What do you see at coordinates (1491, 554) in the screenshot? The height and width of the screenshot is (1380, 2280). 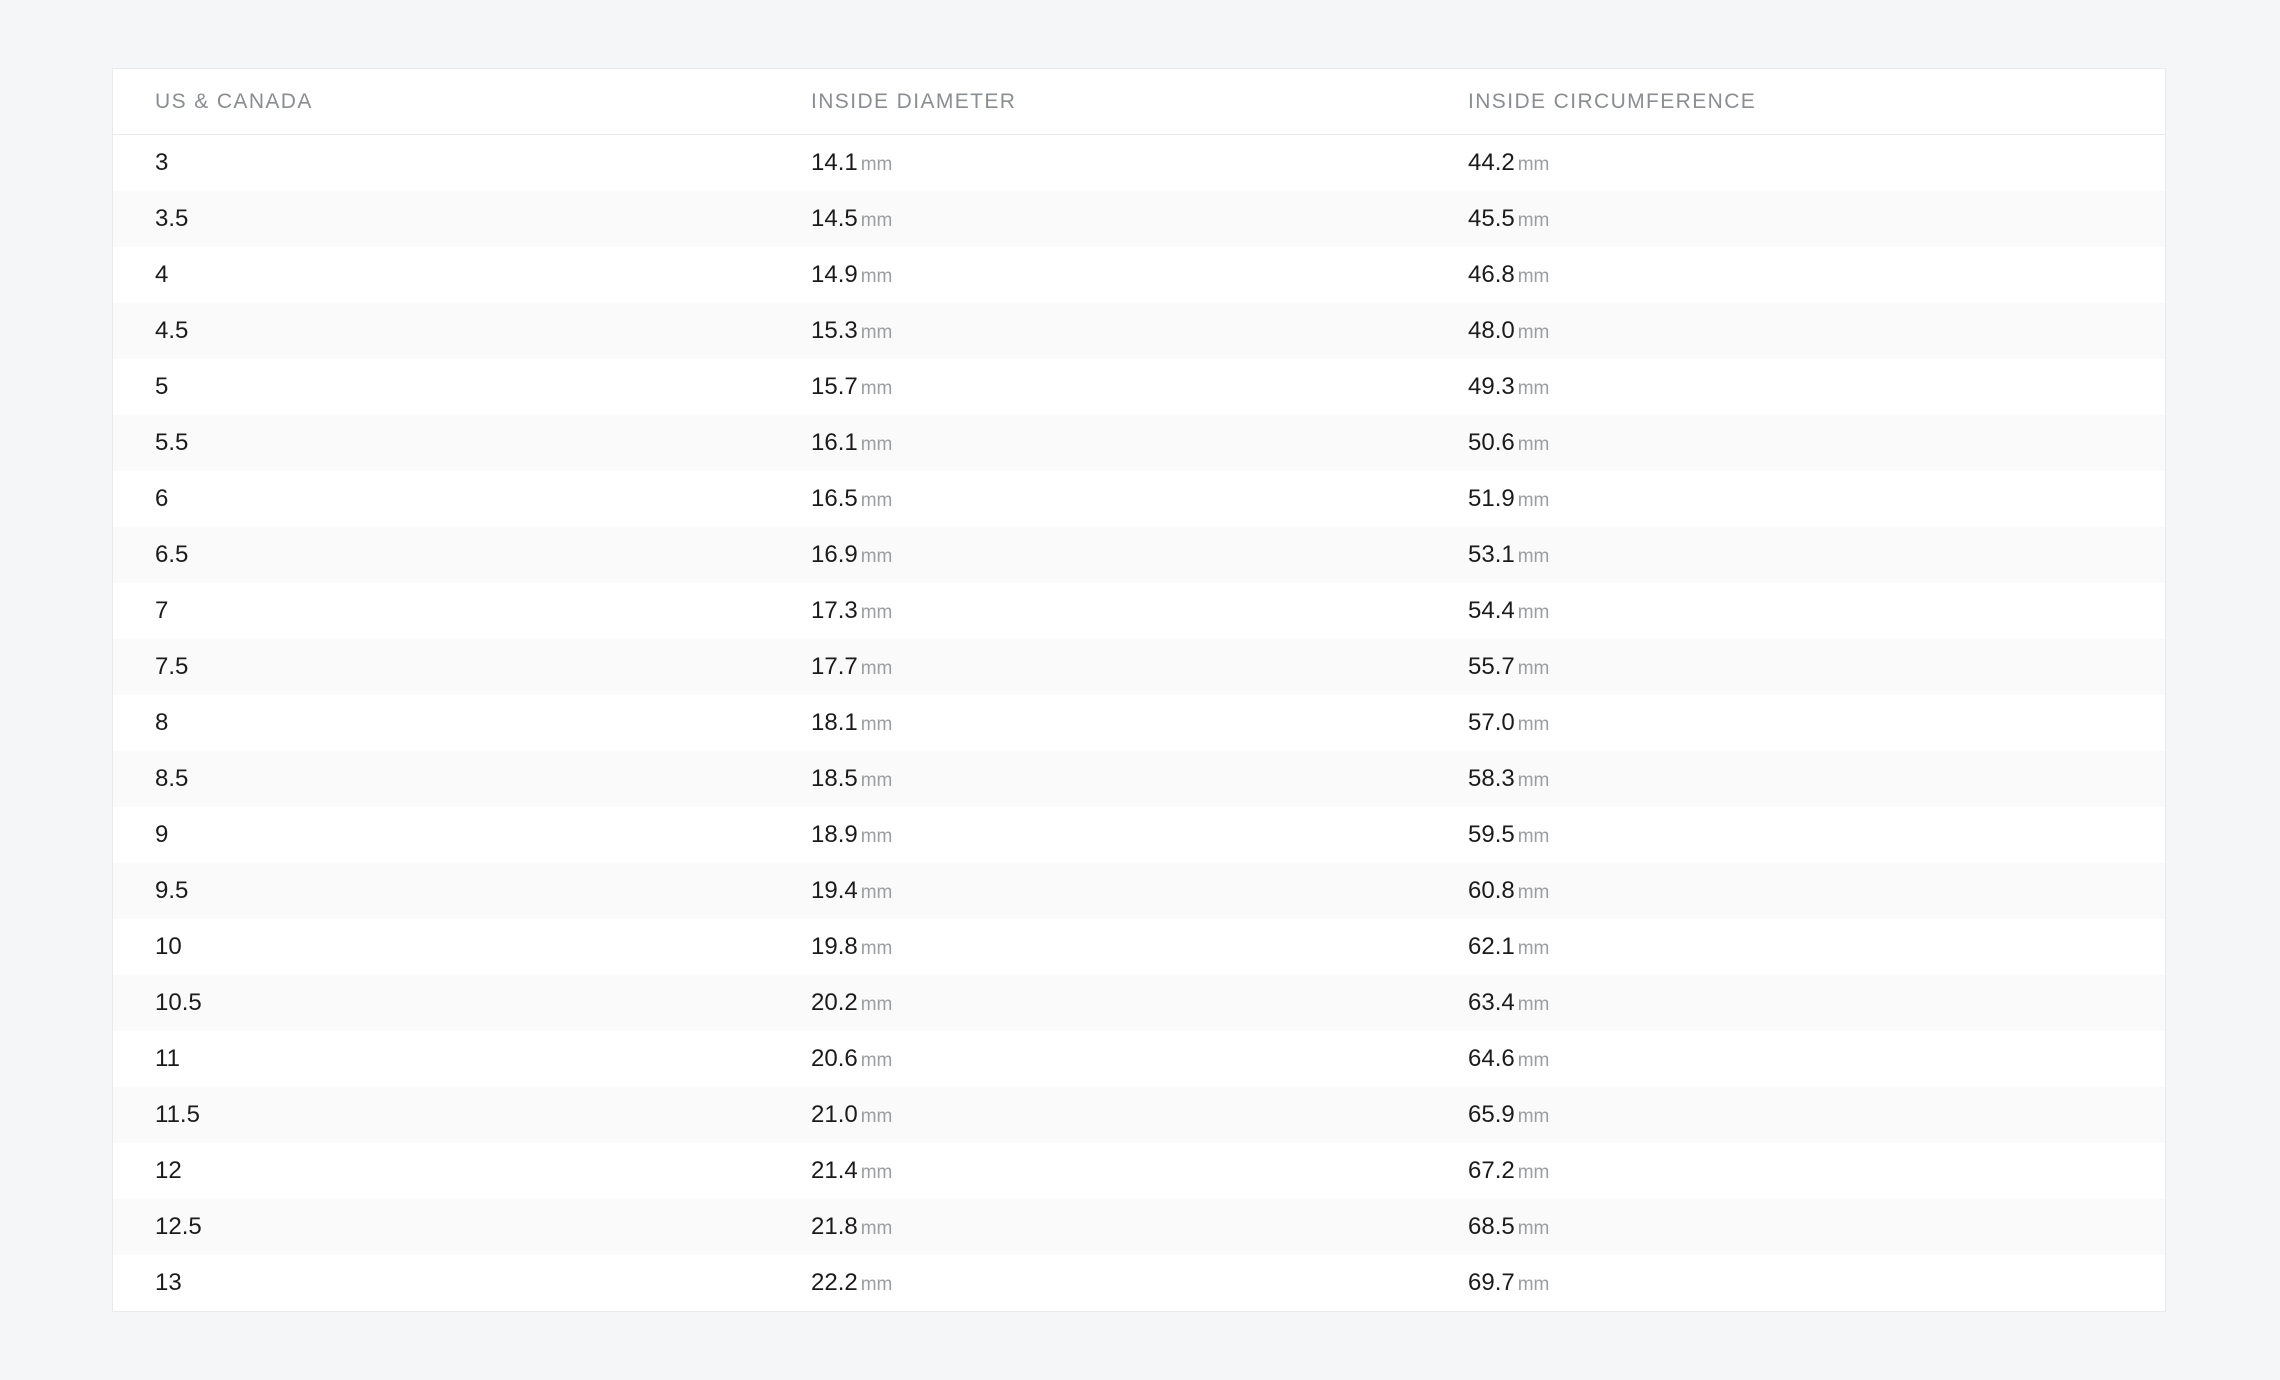 I see `circumference-value: 53.1` at bounding box center [1491, 554].